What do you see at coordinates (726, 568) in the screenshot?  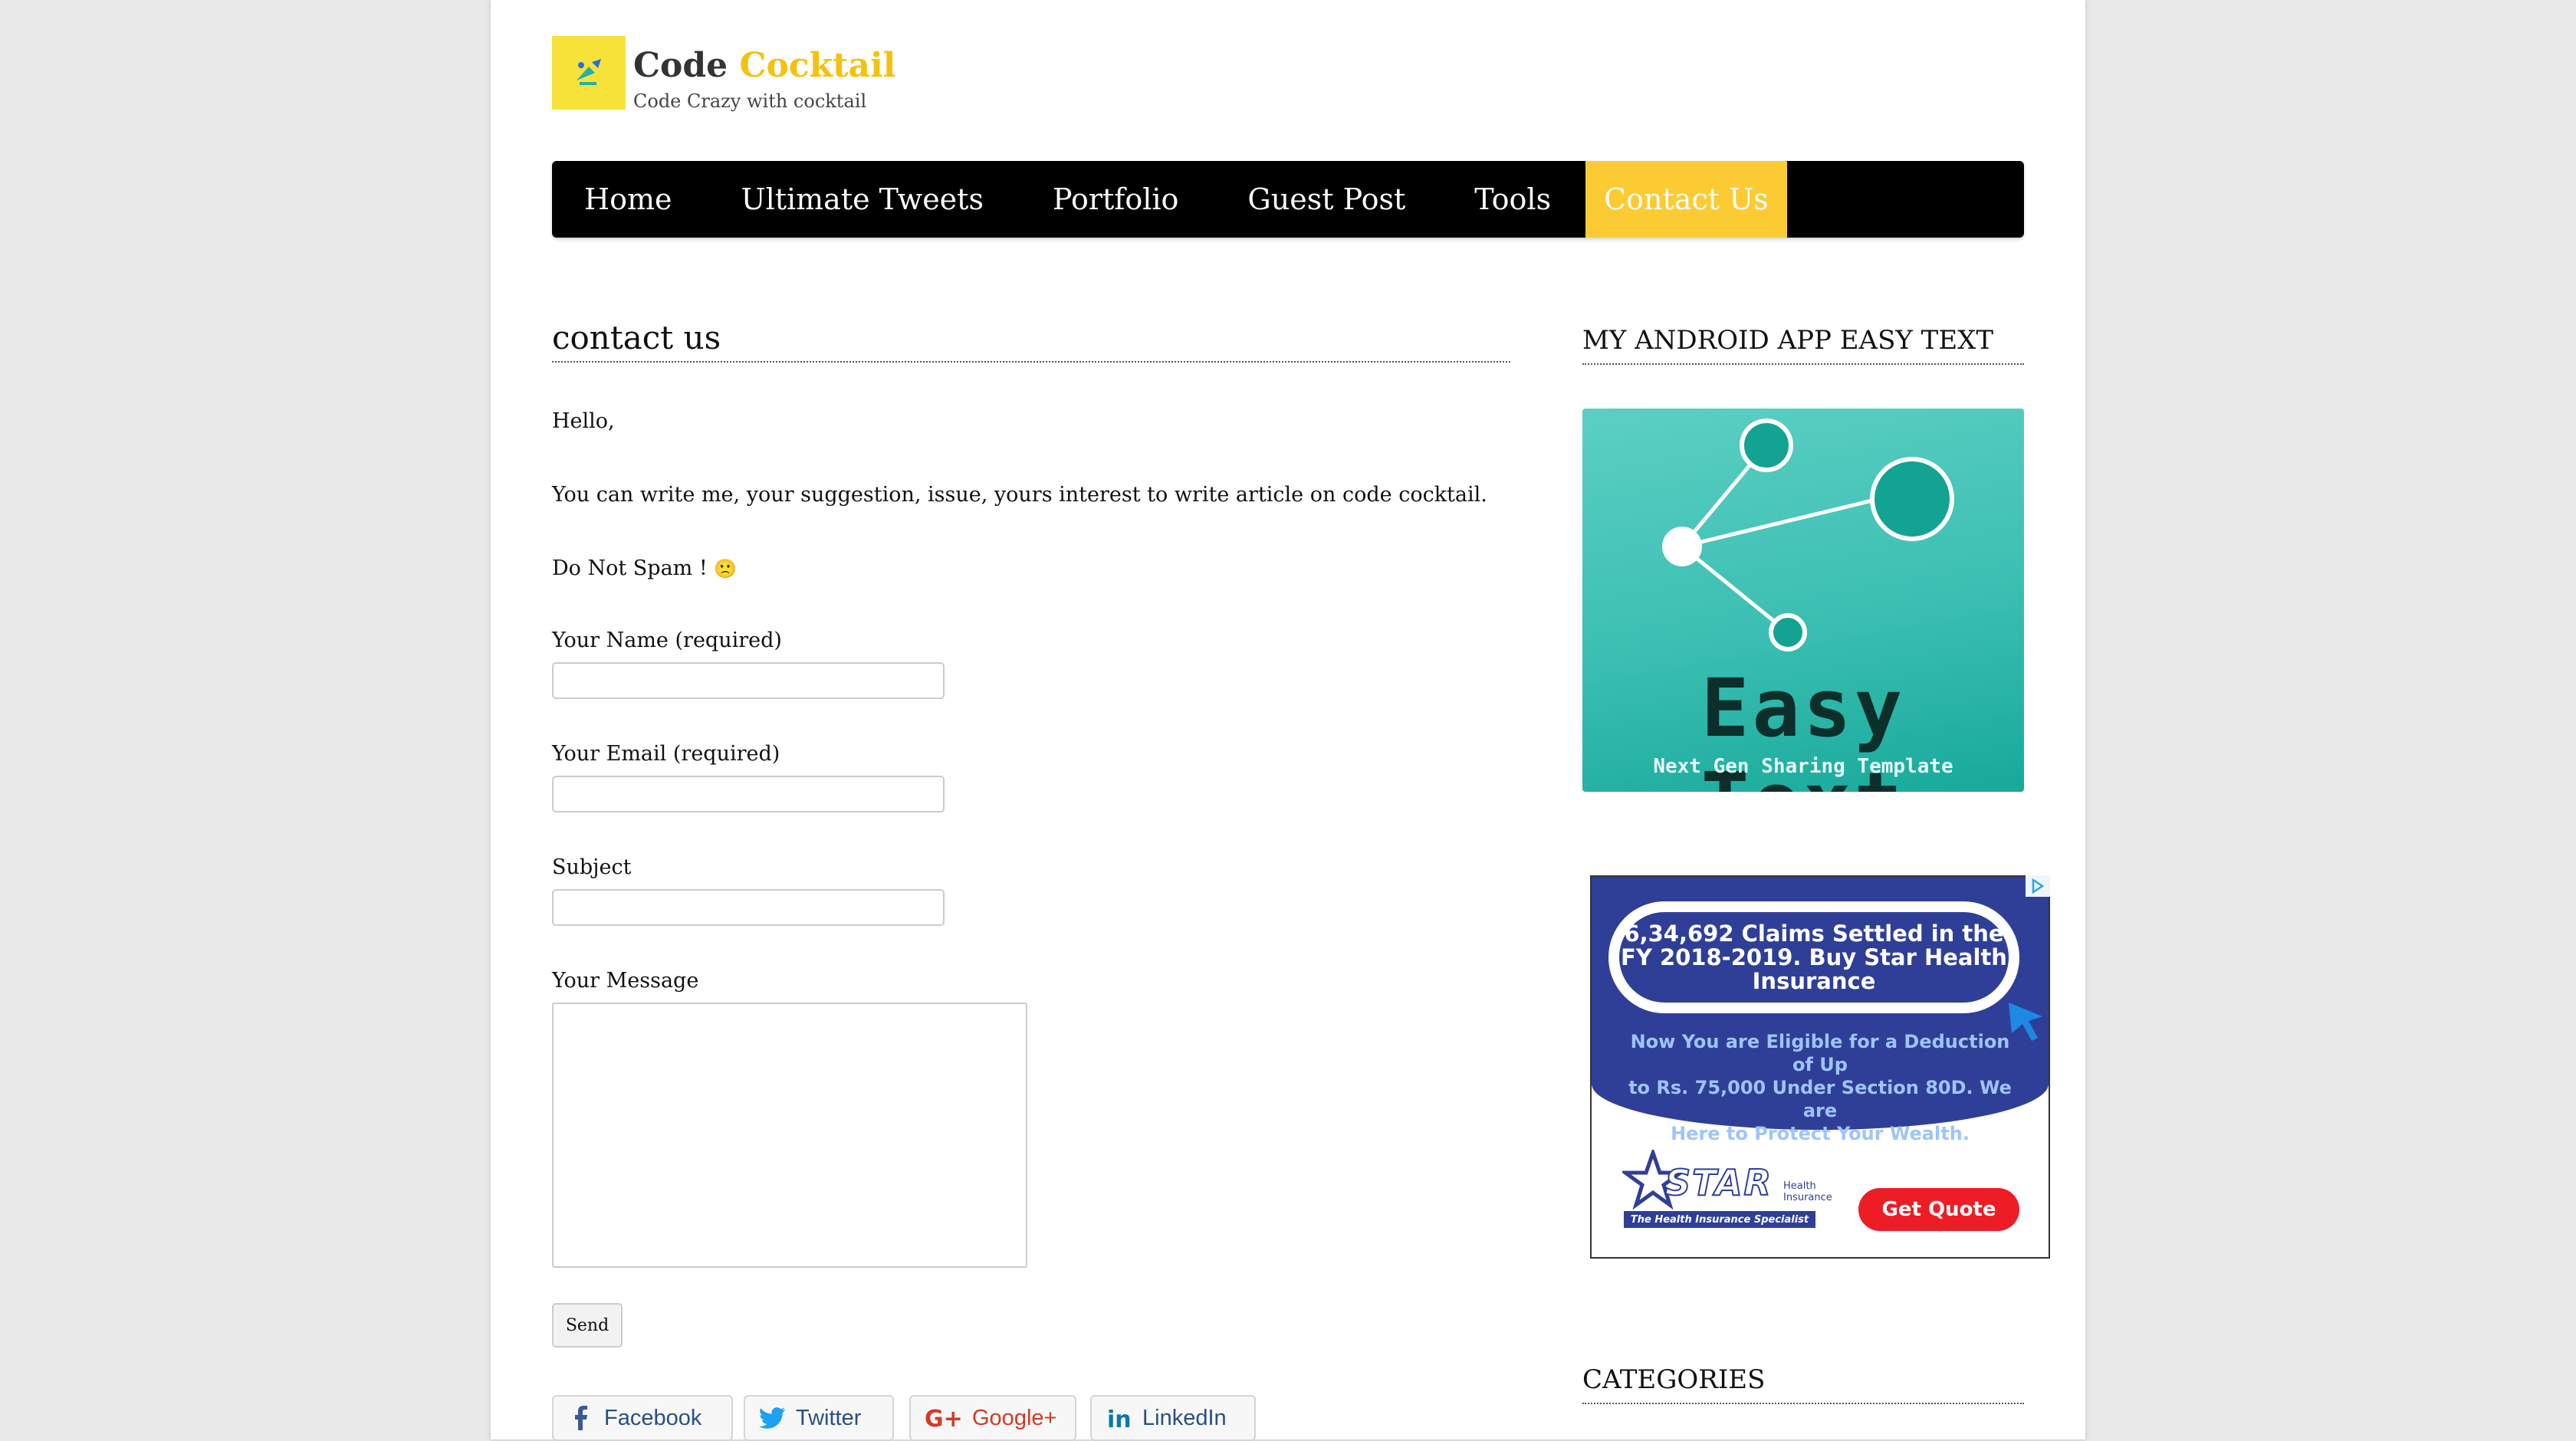 I see `sad-face-icon: 🙁` at bounding box center [726, 568].